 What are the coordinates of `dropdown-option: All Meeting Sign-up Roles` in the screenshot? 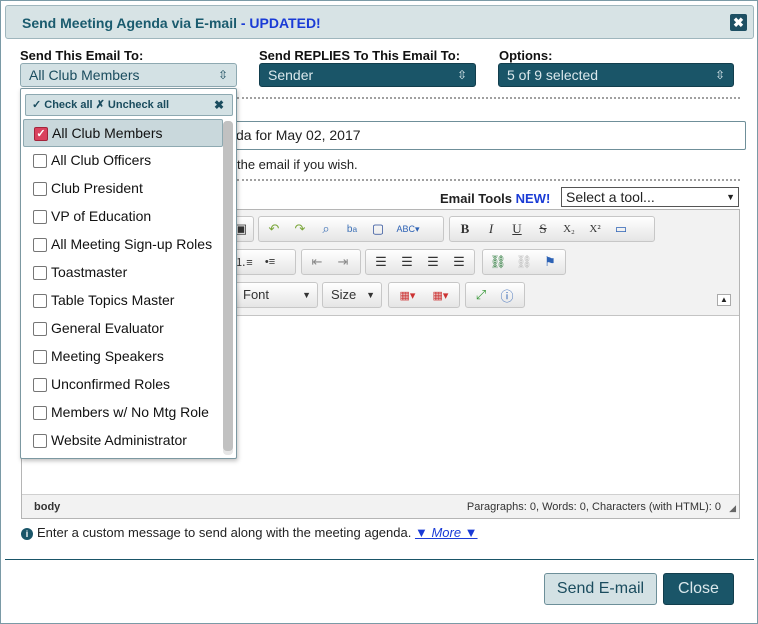 It's located at (122, 245).